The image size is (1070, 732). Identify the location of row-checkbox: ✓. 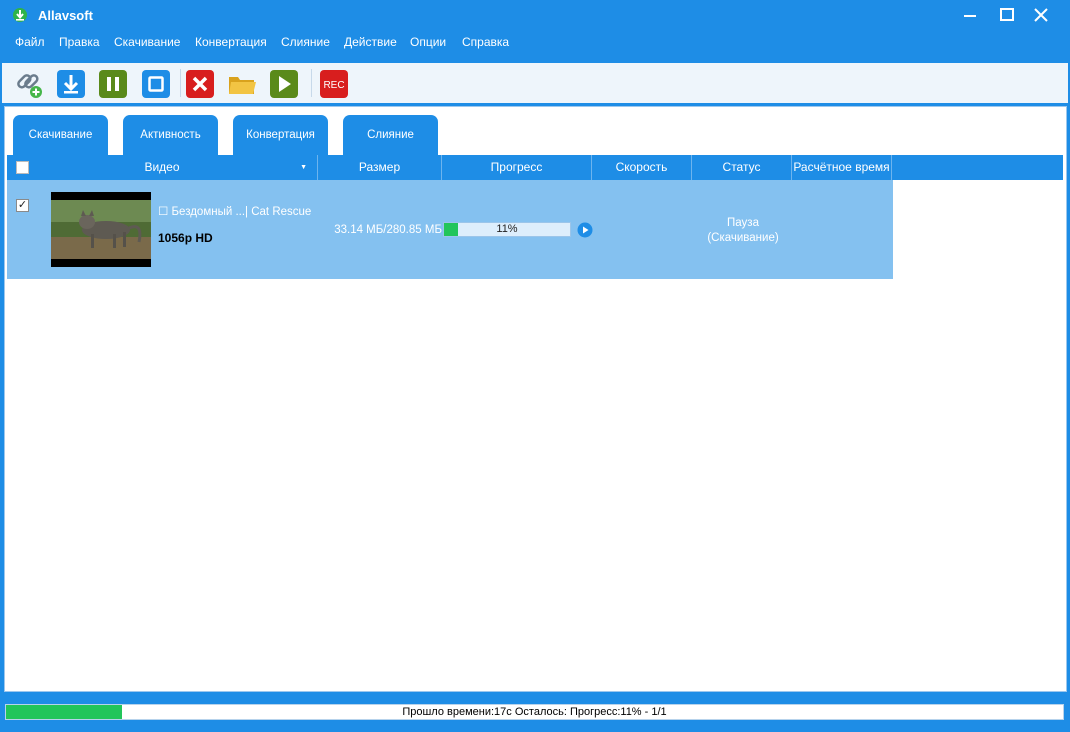
(22, 205).